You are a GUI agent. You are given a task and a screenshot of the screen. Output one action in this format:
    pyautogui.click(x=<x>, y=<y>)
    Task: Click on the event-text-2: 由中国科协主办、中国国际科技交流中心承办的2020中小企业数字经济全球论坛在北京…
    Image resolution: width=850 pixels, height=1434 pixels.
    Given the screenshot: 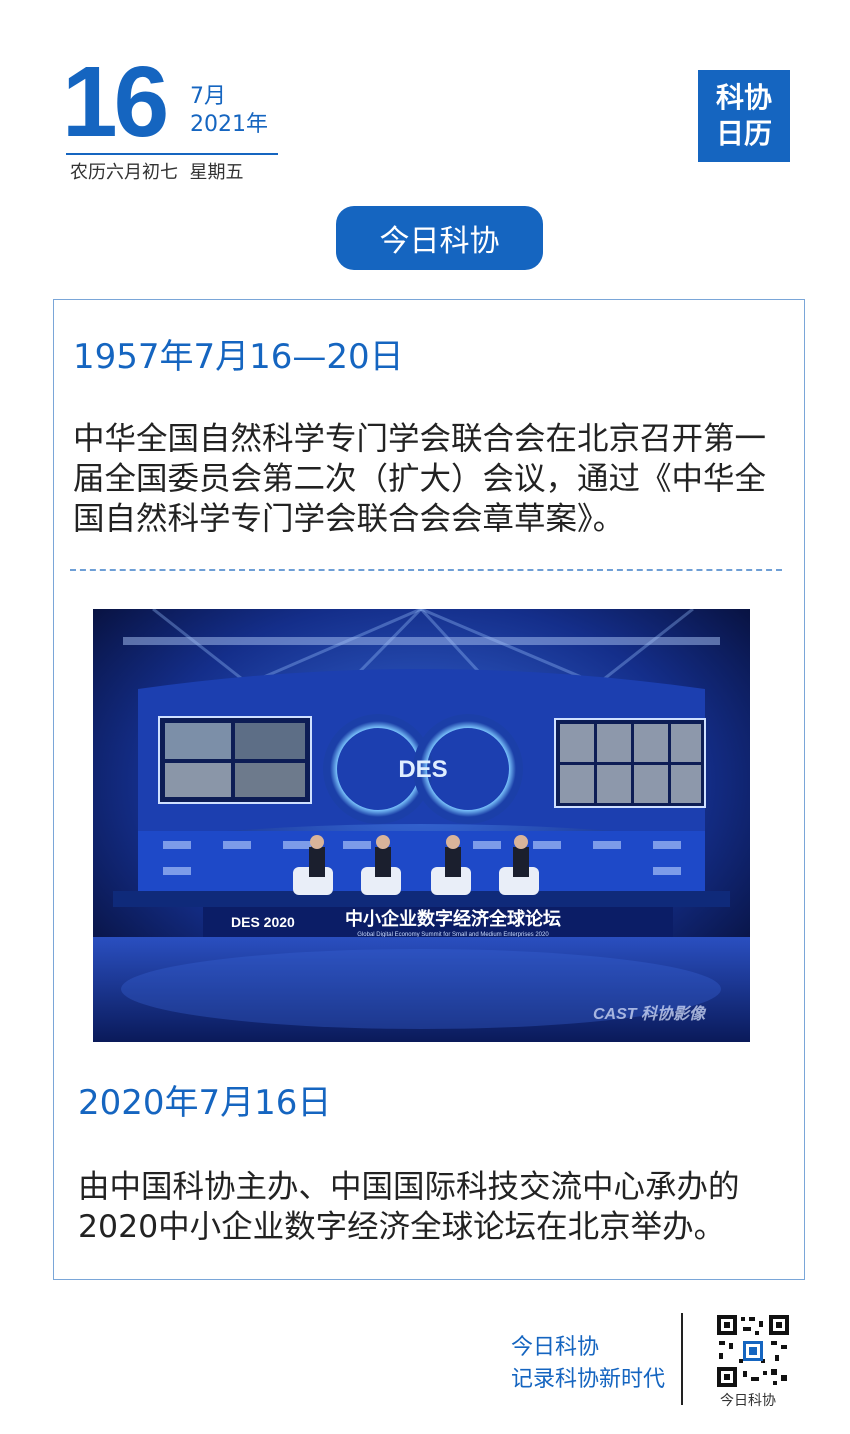 What is the action you would take?
    pyautogui.click(x=409, y=1207)
    